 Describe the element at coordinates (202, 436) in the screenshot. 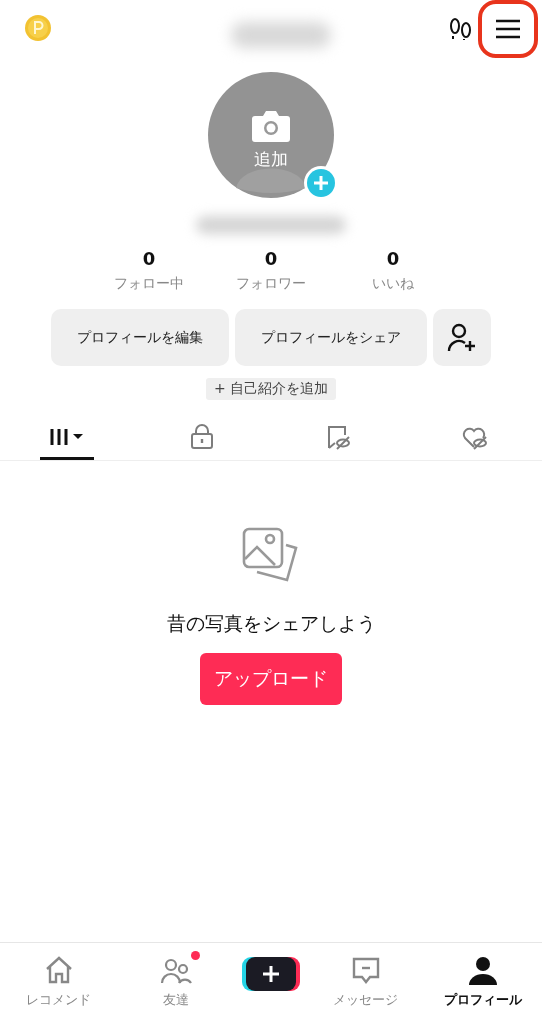

I see `lock-icon` at that location.